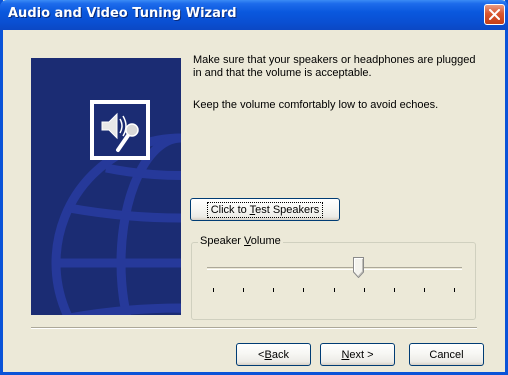 The width and height of the screenshot is (508, 375). Describe the element at coordinates (273, 354) in the screenshot. I see `back-button: < Back` at that location.